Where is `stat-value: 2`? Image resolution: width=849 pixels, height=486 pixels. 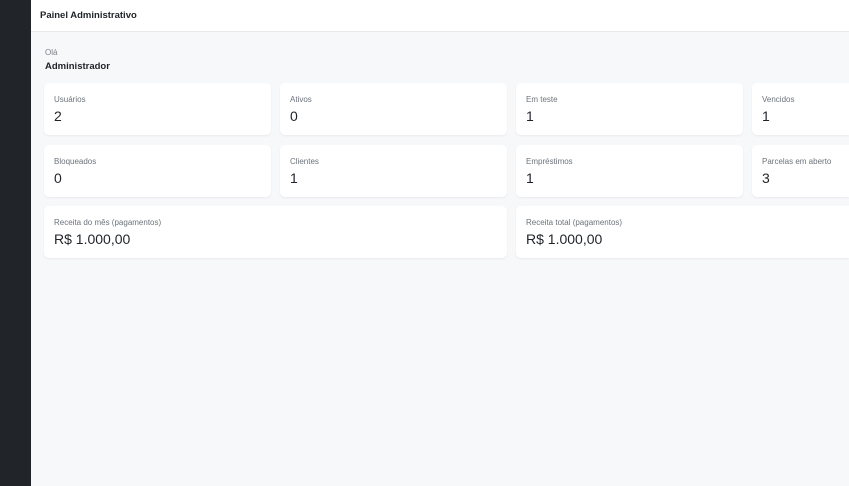
stat-value: 2 is located at coordinates (58, 116).